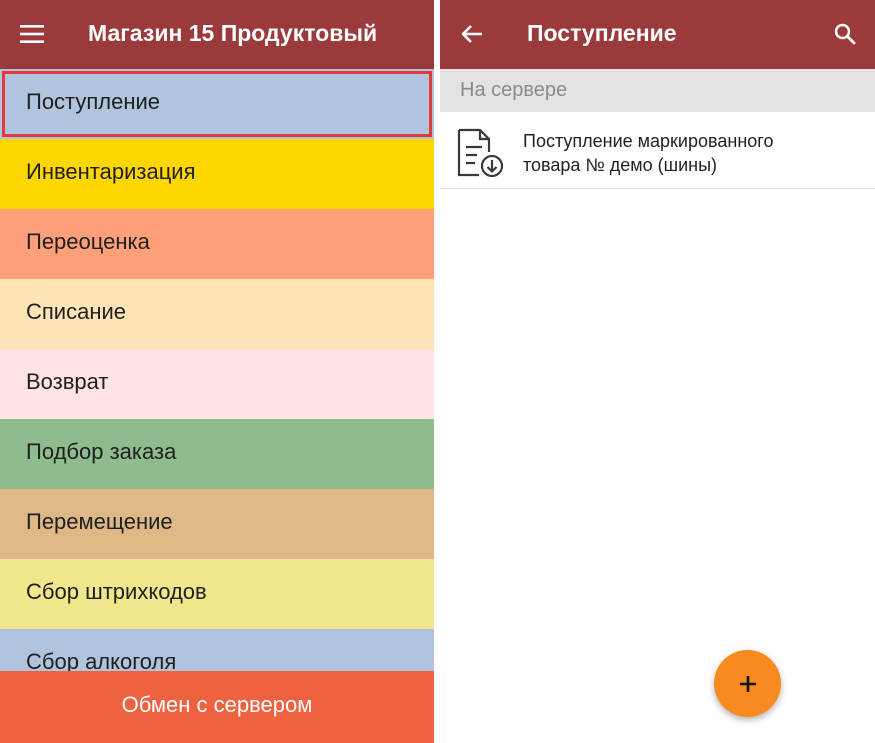 Image resolution: width=875 pixels, height=743 pixels. I want to click on hamburger-menu-icon, so click(32, 34).